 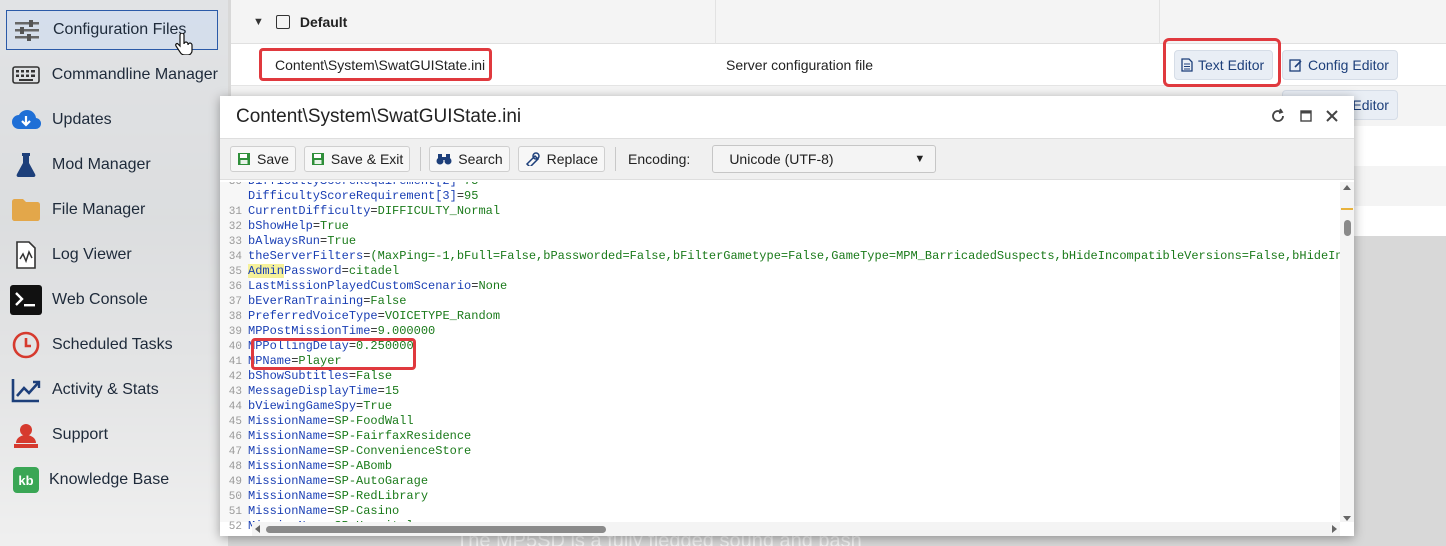 What do you see at coordinates (263, 159) in the screenshot?
I see `save-button: Save` at bounding box center [263, 159].